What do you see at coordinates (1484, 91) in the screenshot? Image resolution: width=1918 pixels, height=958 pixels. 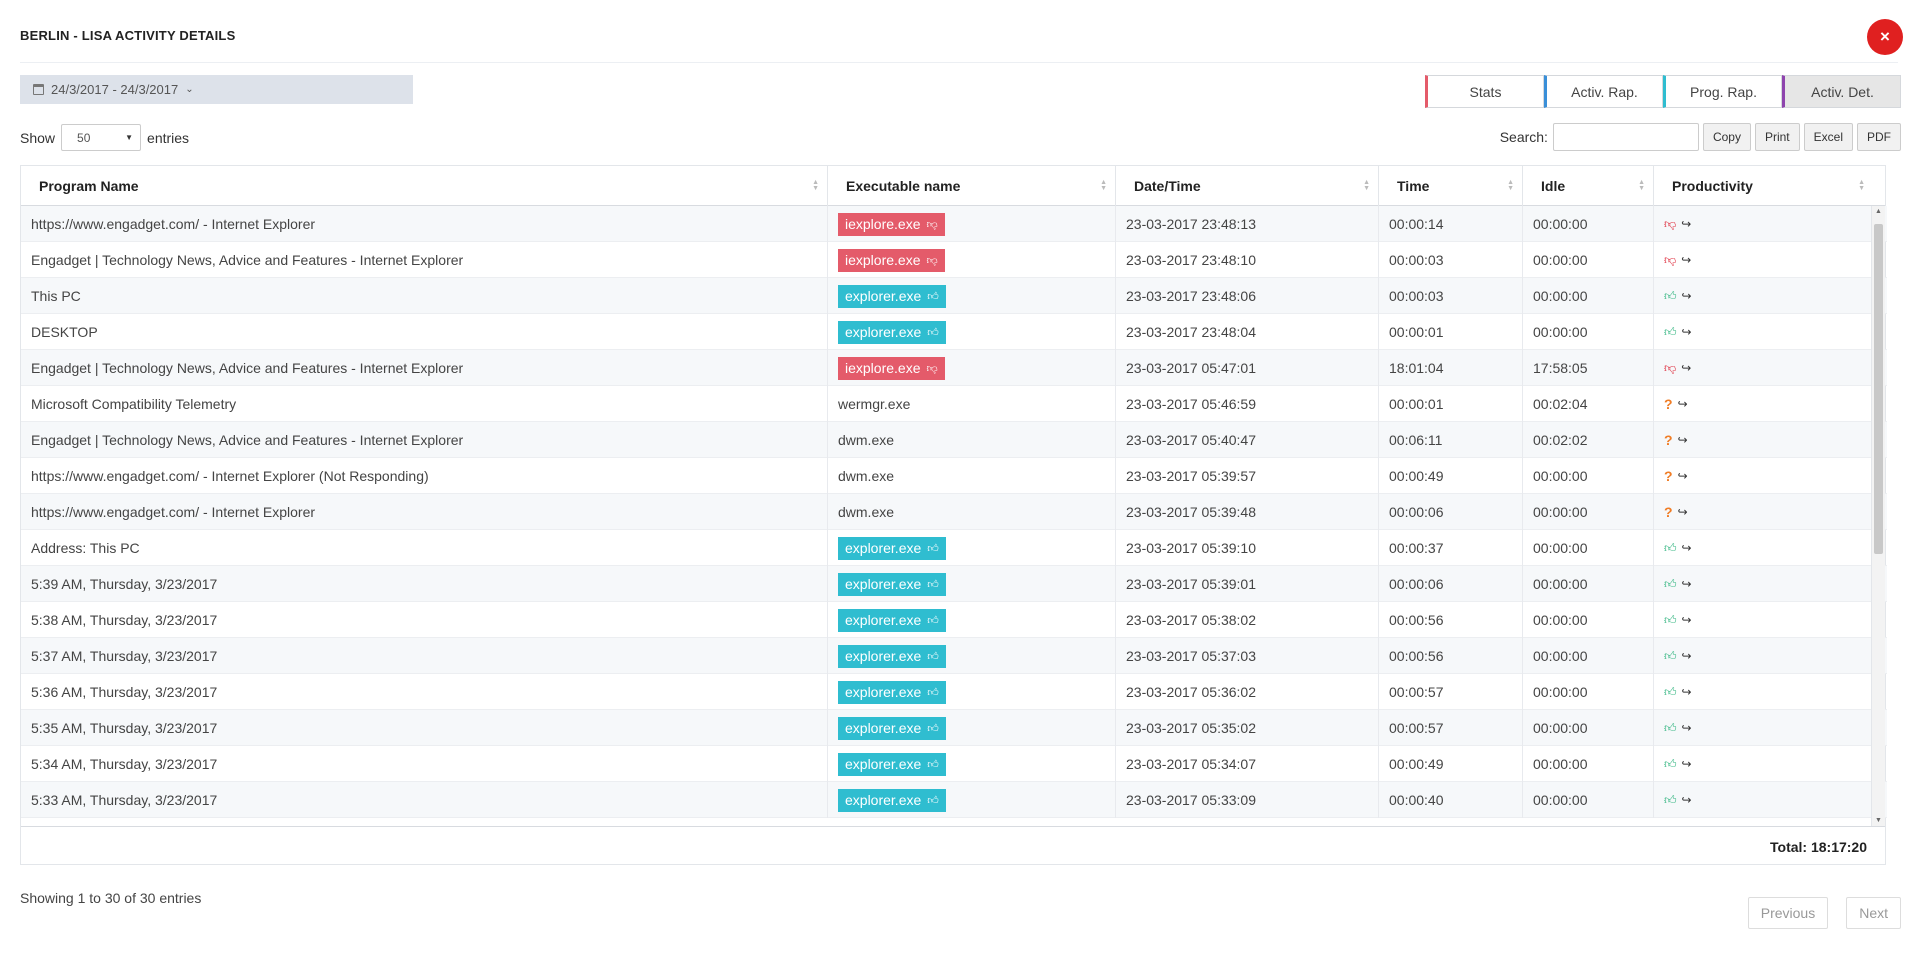 I see `report-tab-stats: Stats` at bounding box center [1484, 91].